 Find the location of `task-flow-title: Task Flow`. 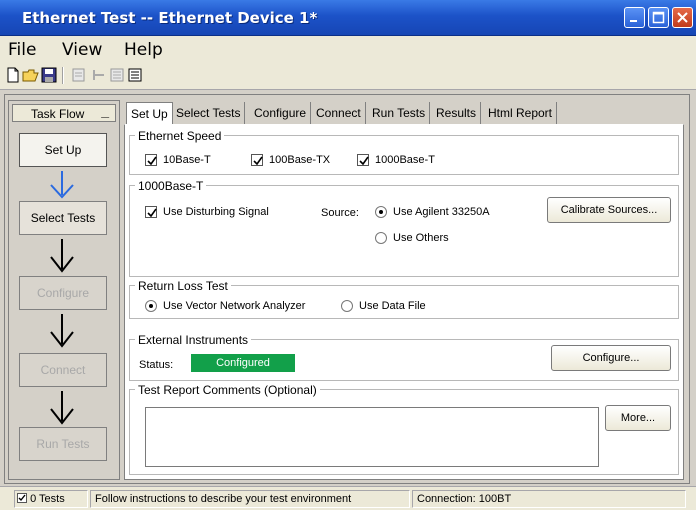

task-flow-title: Task Flow is located at coordinates (58, 114).